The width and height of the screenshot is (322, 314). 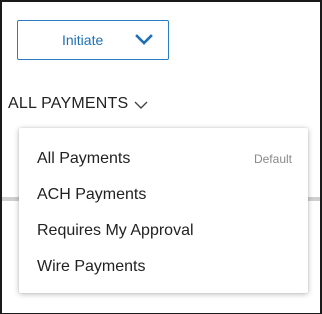 I want to click on menu-item-label: Wire Payments, so click(x=91, y=266).